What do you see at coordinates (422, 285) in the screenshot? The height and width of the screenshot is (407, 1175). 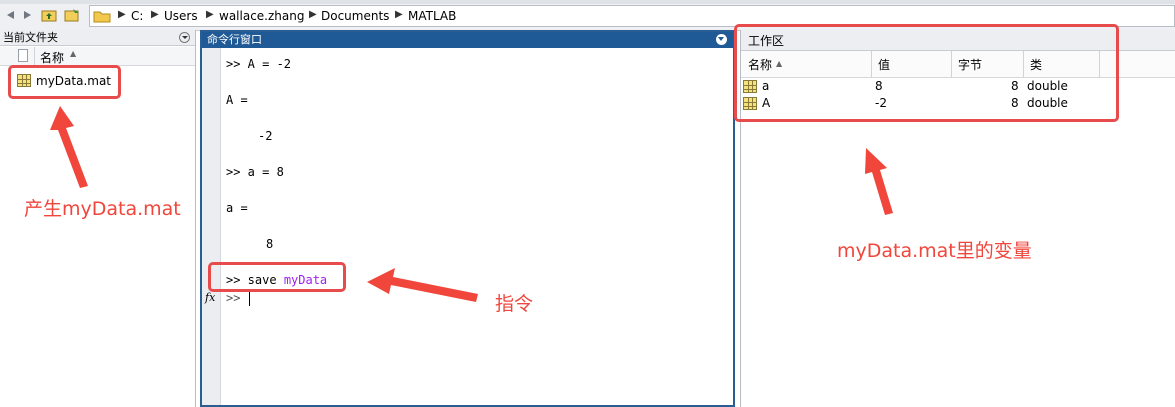 I see `arrow-to-command` at bounding box center [422, 285].